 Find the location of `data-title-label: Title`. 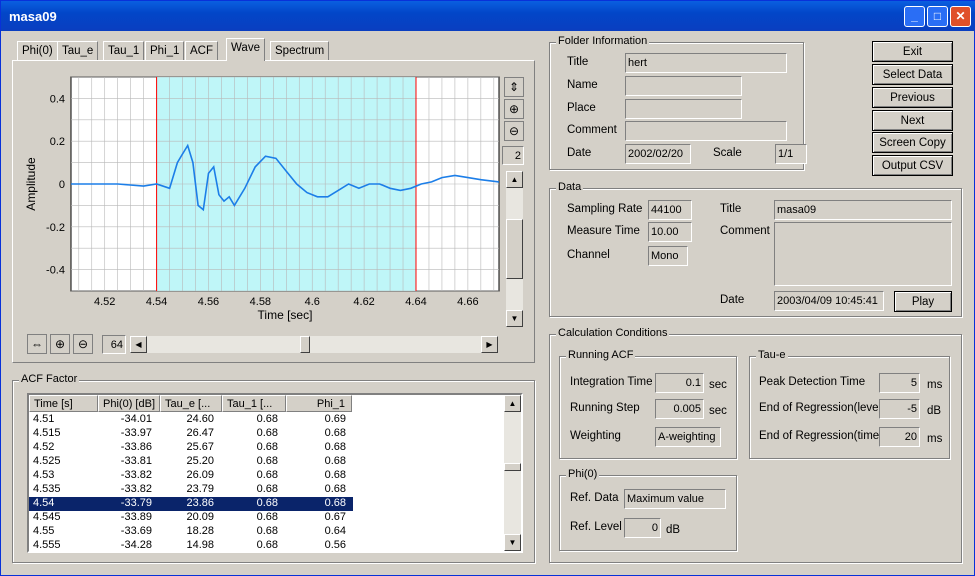

data-title-label: Title is located at coordinates (731, 209).